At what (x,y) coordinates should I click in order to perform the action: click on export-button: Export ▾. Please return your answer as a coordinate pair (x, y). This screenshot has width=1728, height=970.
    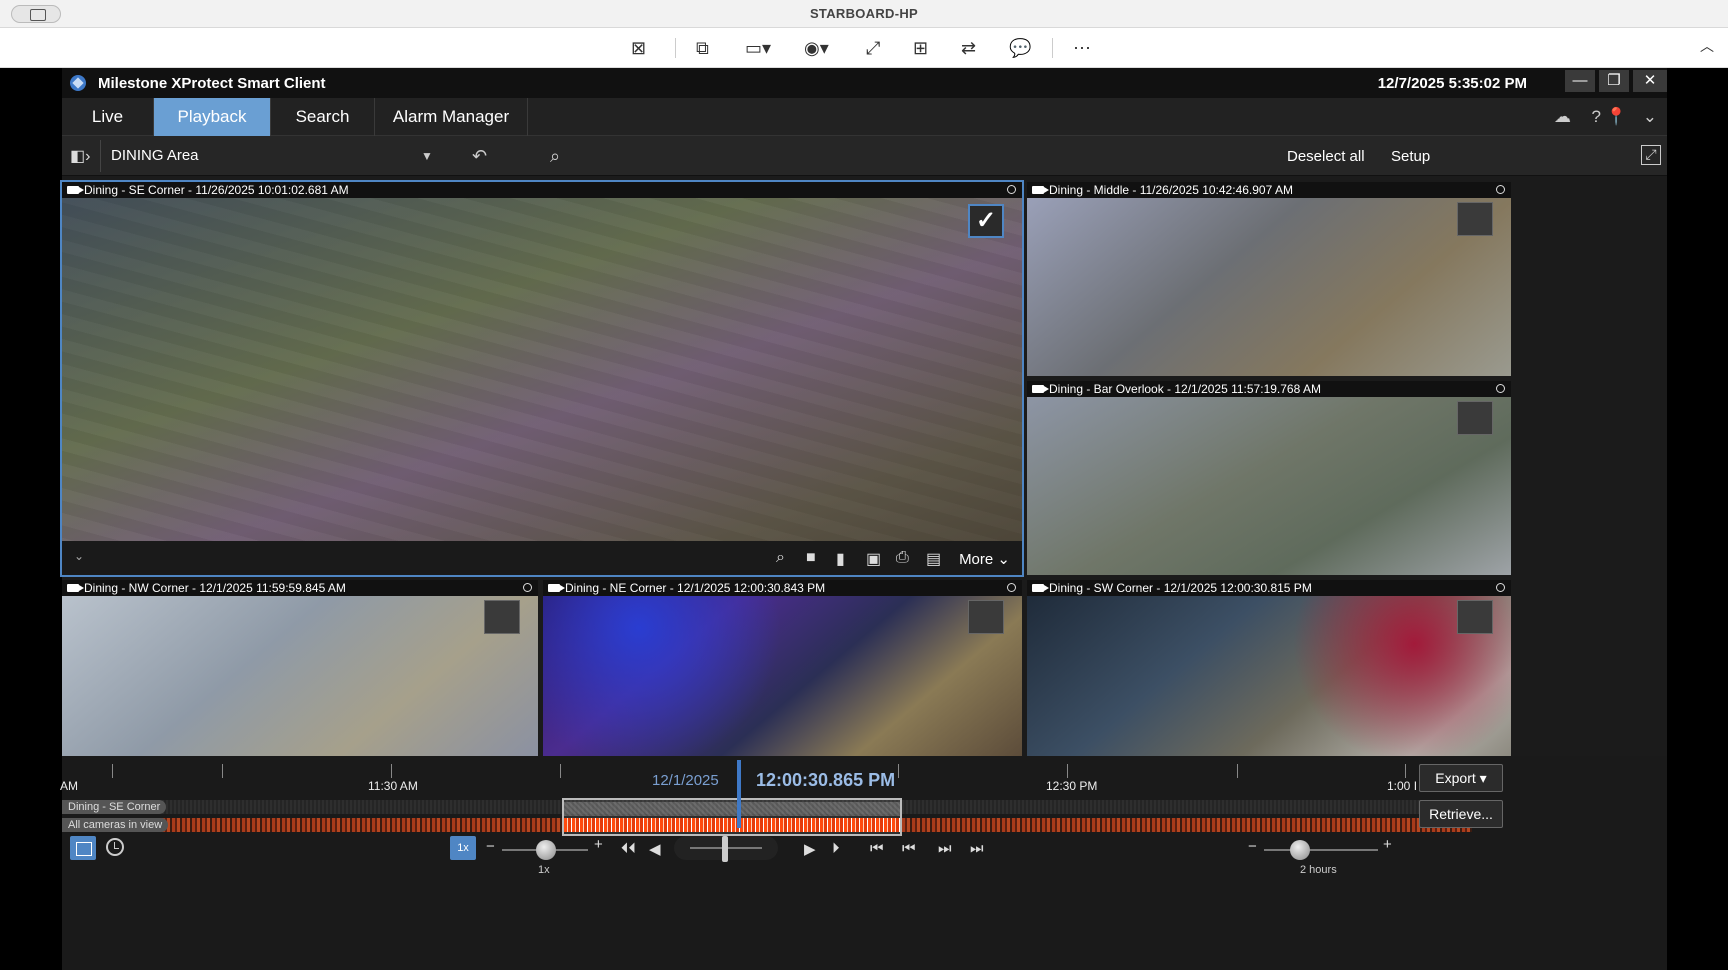
    Looking at the image, I should click on (1461, 778).